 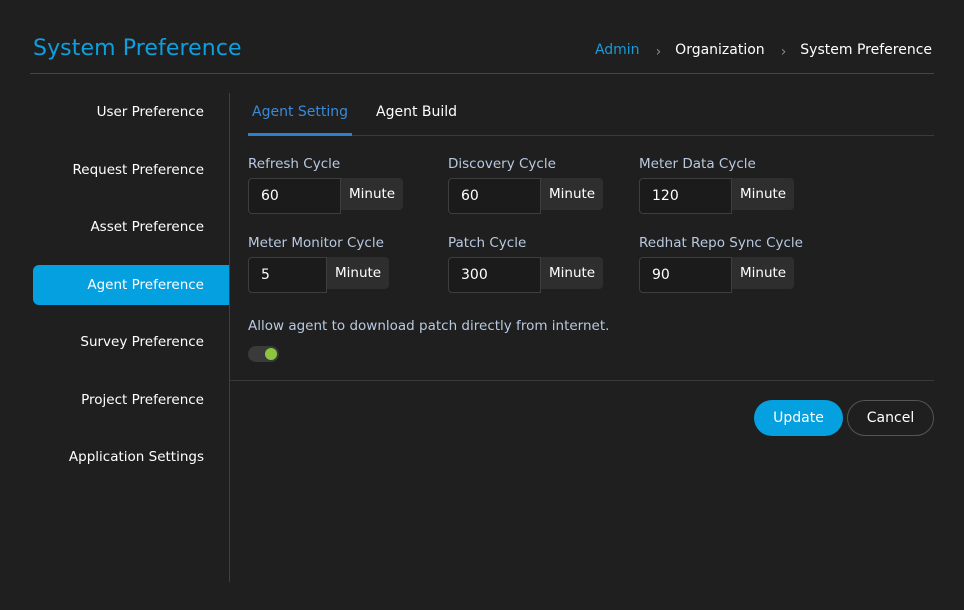 What do you see at coordinates (131, 170) in the screenshot?
I see `sidebar-item-request-preference: Request Preference` at bounding box center [131, 170].